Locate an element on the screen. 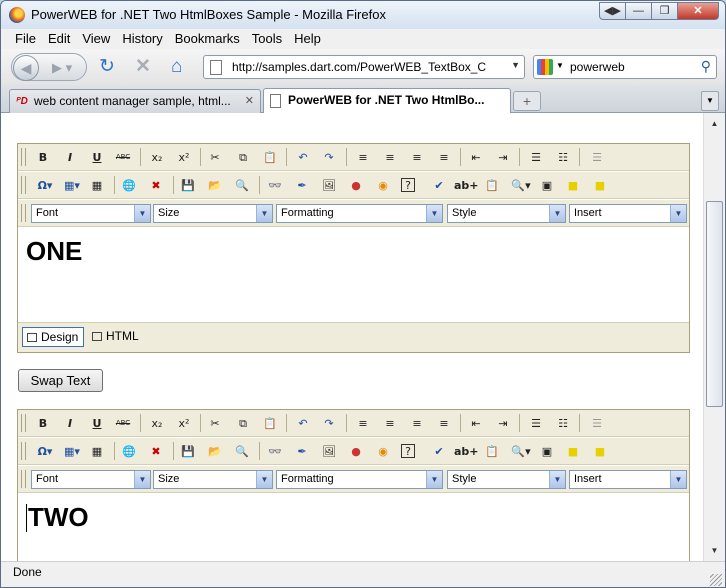 Image resolution: width=726 pixels, height=588 pixels. menu-file: File is located at coordinates (25, 39).